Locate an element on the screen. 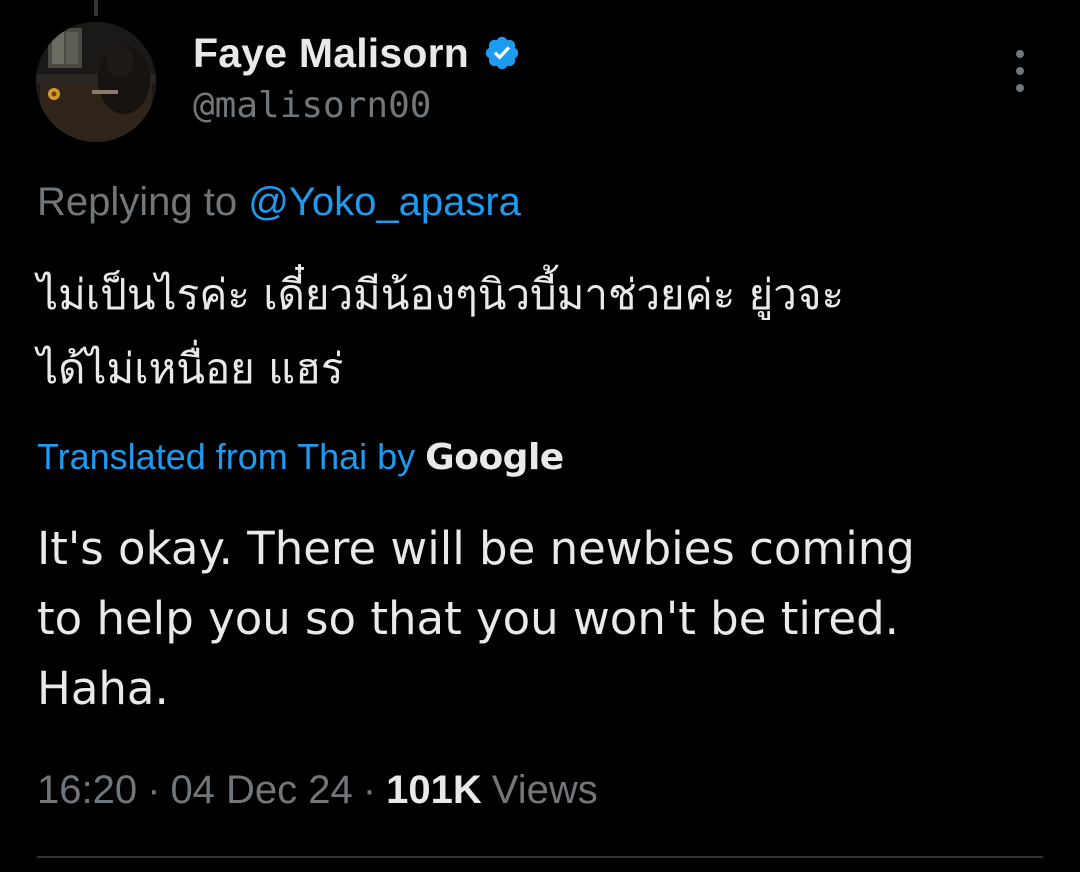  author-display-name: Faye Malisorn is located at coordinates (331, 53).